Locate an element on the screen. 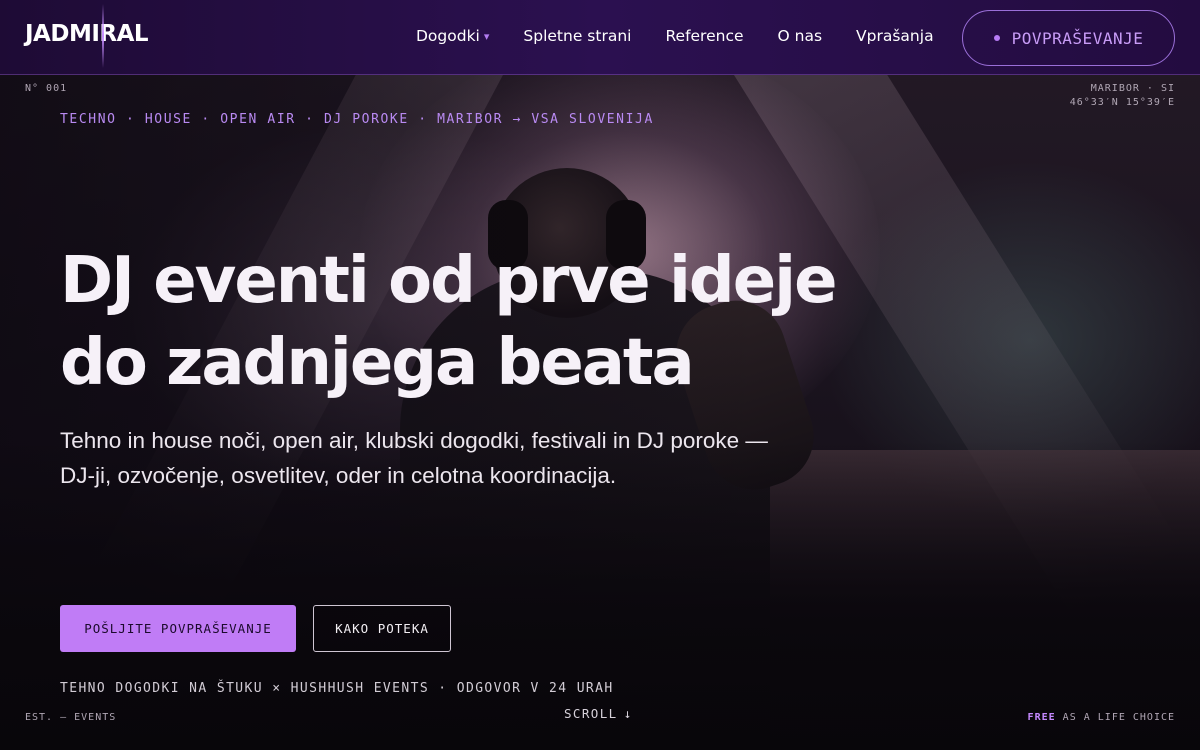 The height and width of the screenshot is (750, 1200). send-inquiry-button: POŠLJITE POVPRAŠEVANJE is located at coordinates (178, 628).